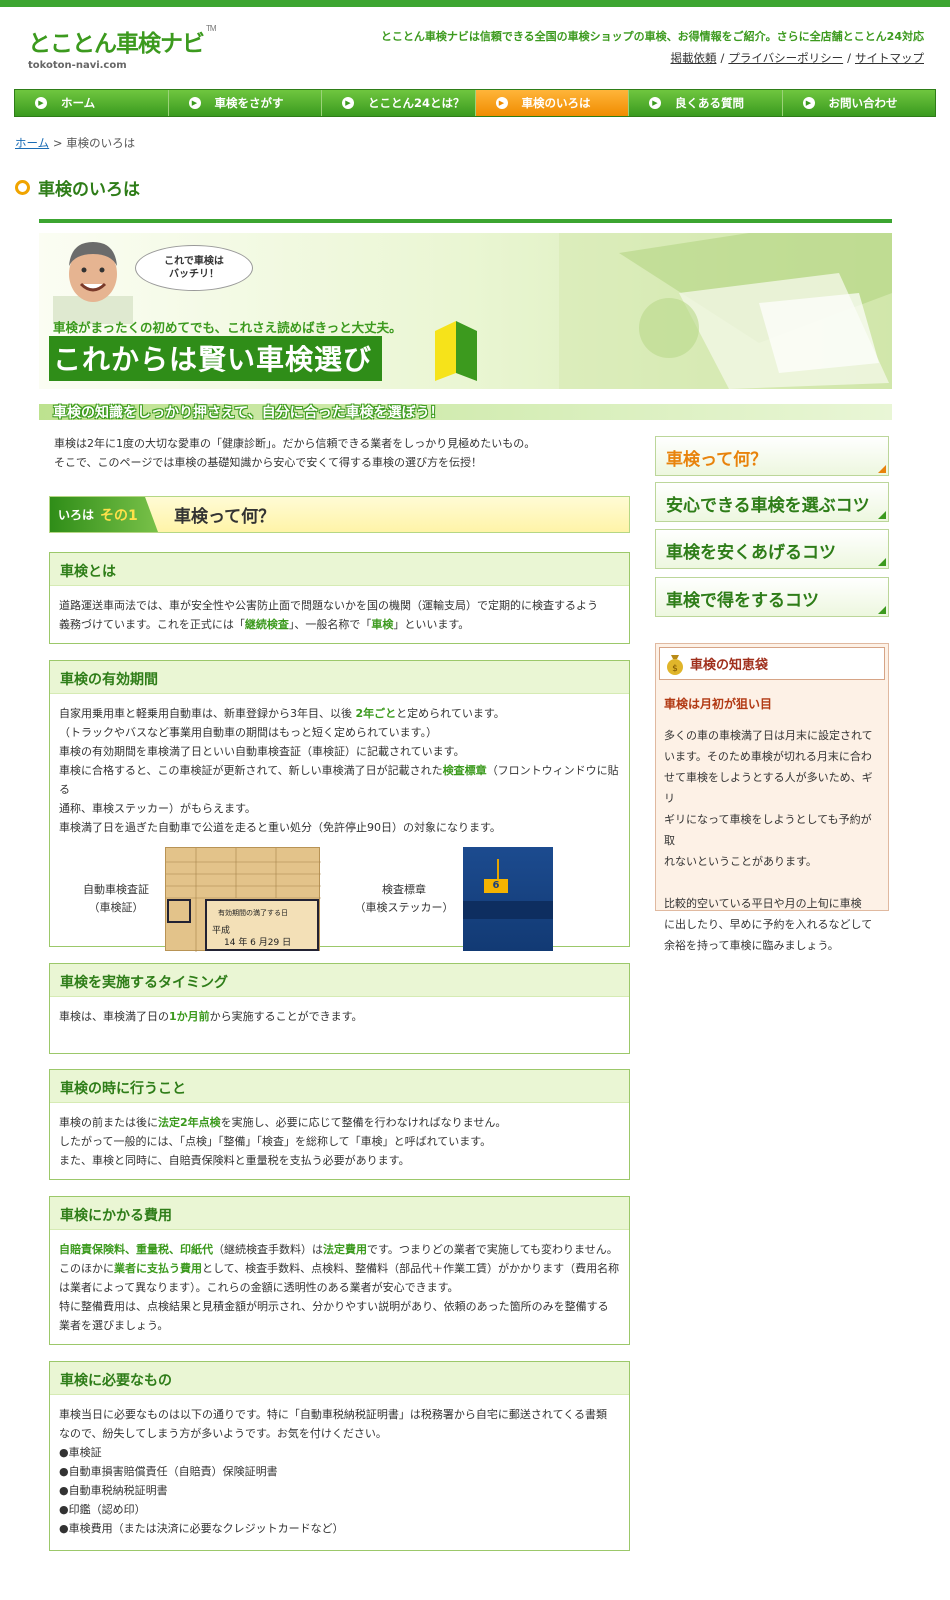  I want to click on nav-tokoton24: ▶ とことん24とは？, so click(399, 103).